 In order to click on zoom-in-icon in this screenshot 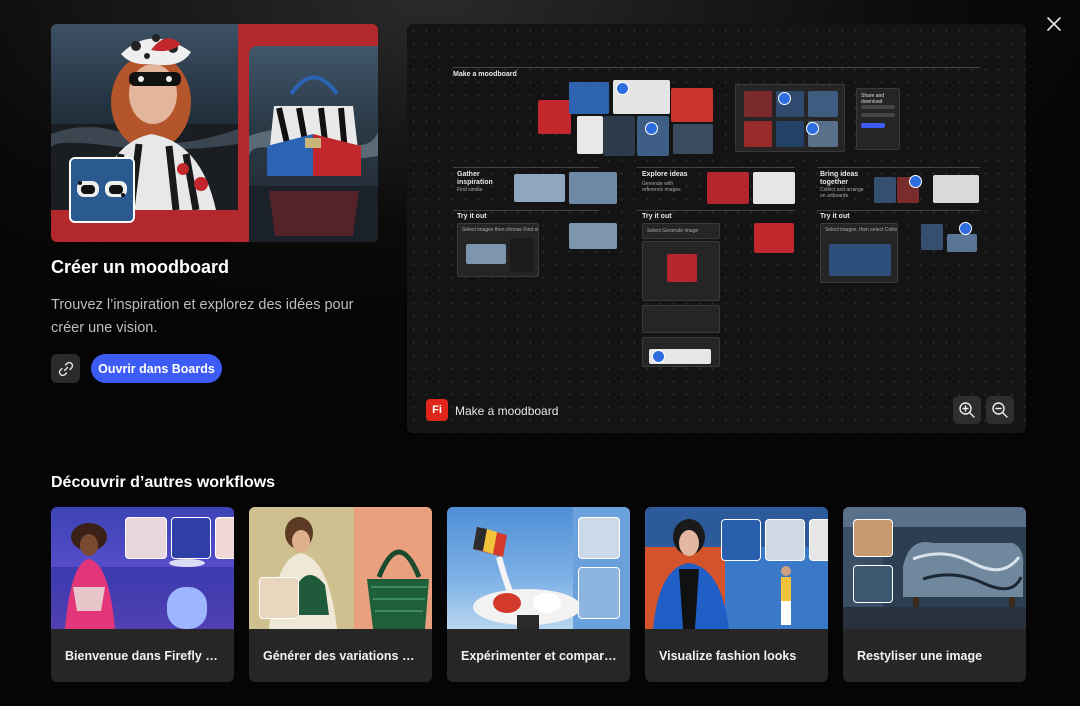, I will do `click(967, 410)`.